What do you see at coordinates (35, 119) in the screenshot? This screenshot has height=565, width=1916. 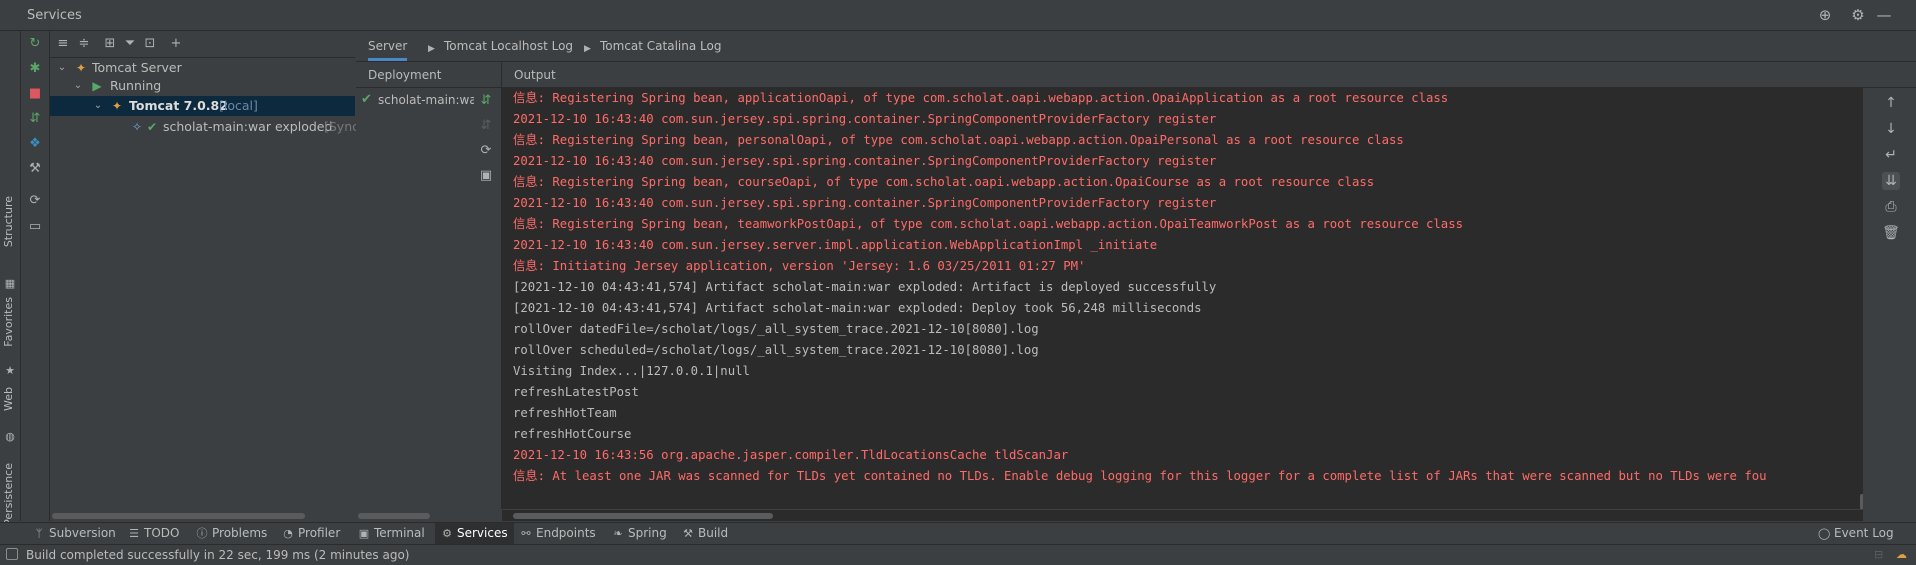 I see `update-running-app-icon: ⇵` at bounding box center [35, 119].